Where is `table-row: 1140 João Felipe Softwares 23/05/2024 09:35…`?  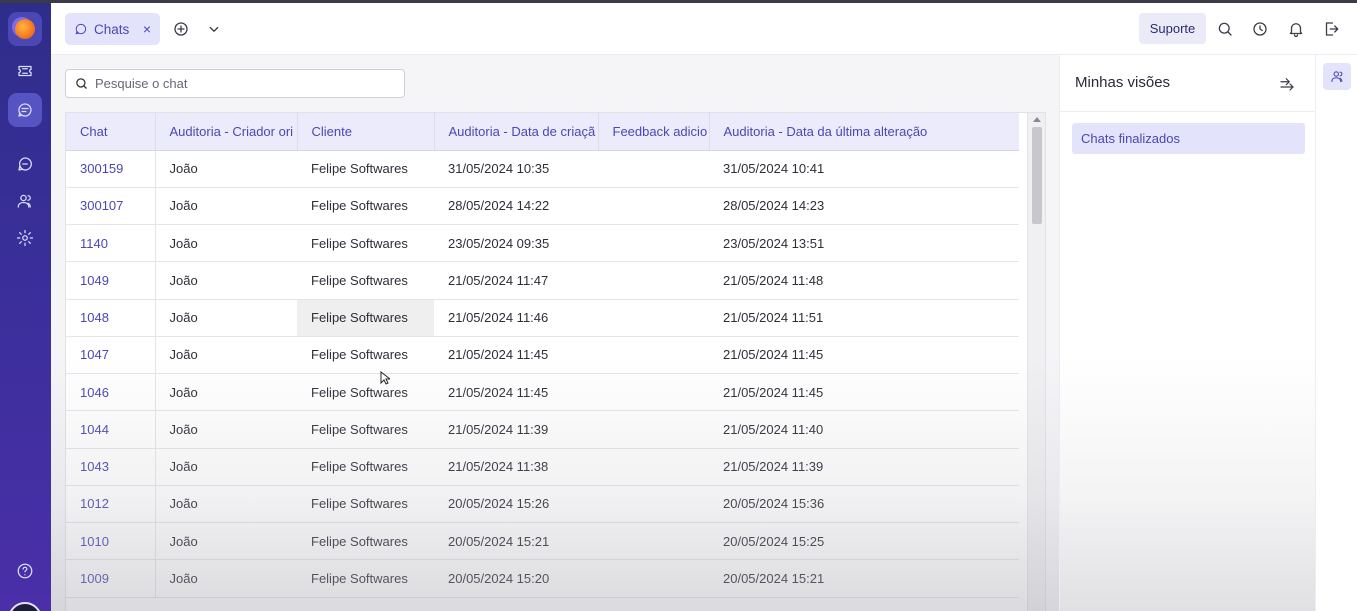 table-row: 1140 João Felipe Softwares 23/05/2024 09:35… is located at coordinates (542, 243).